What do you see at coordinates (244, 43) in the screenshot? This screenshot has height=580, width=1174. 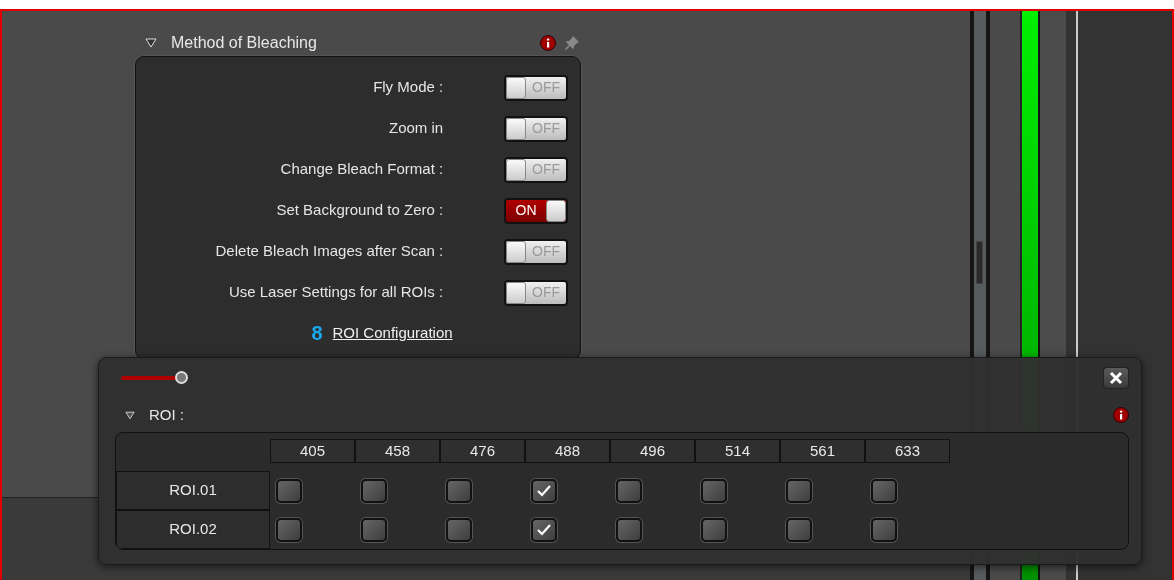 I see `group-title: Method of Bleaching` at bounding box center [244, 43].